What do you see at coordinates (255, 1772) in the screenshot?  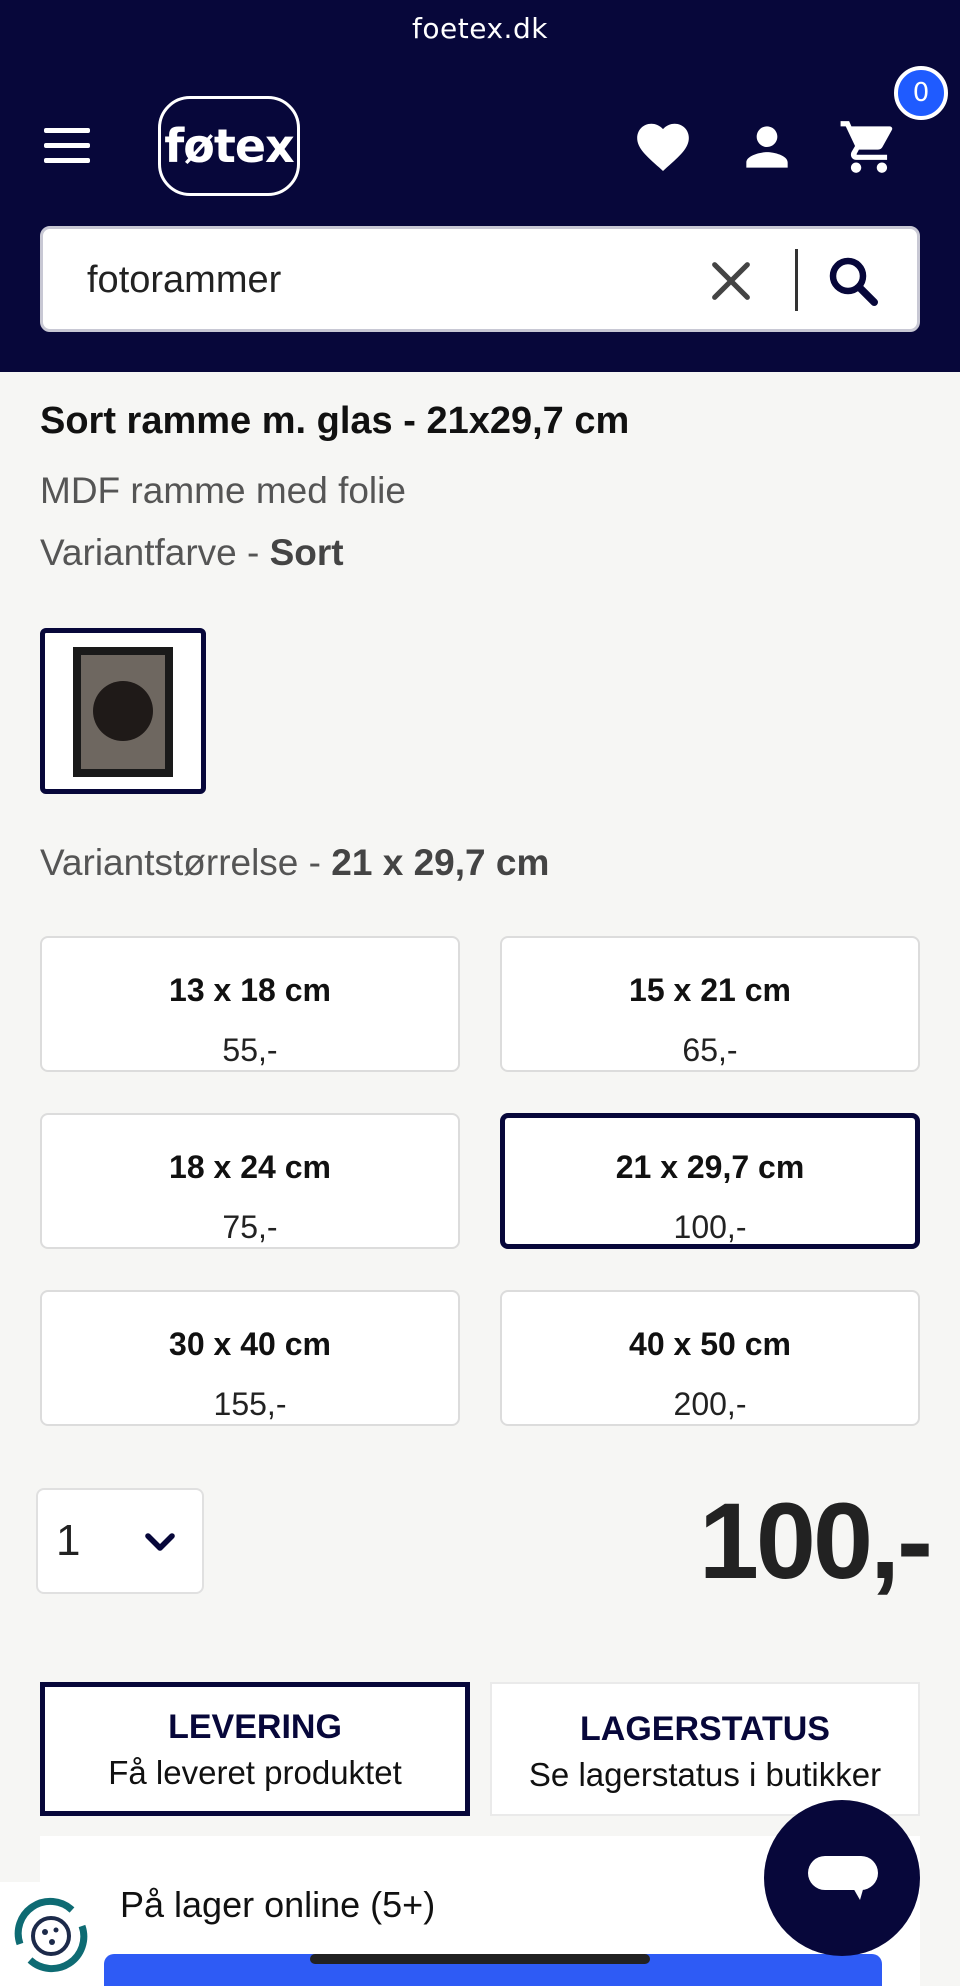 I see `tab-description: Få leveret produktet` at bounding box center [255, 1772].